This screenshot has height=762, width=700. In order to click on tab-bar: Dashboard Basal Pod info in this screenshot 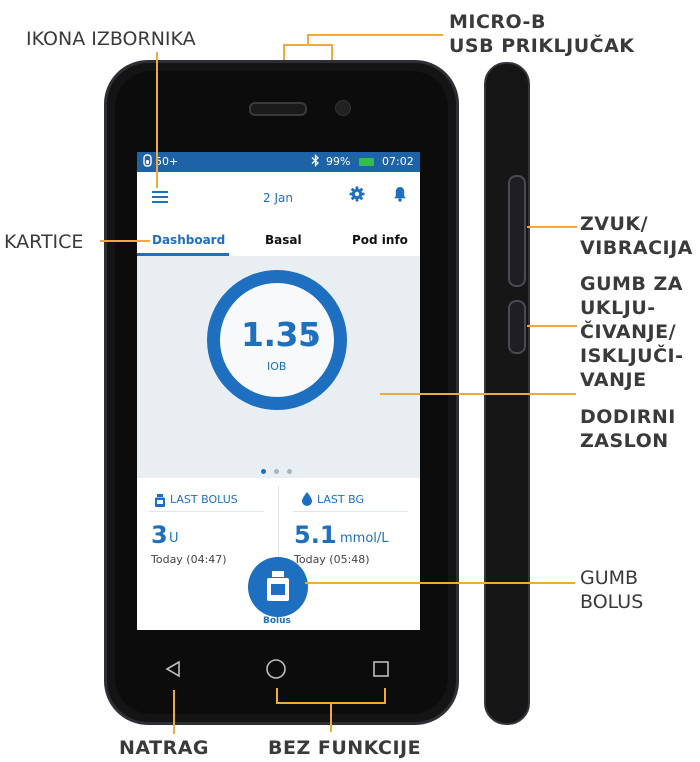, I will do `click(278, 243)`.